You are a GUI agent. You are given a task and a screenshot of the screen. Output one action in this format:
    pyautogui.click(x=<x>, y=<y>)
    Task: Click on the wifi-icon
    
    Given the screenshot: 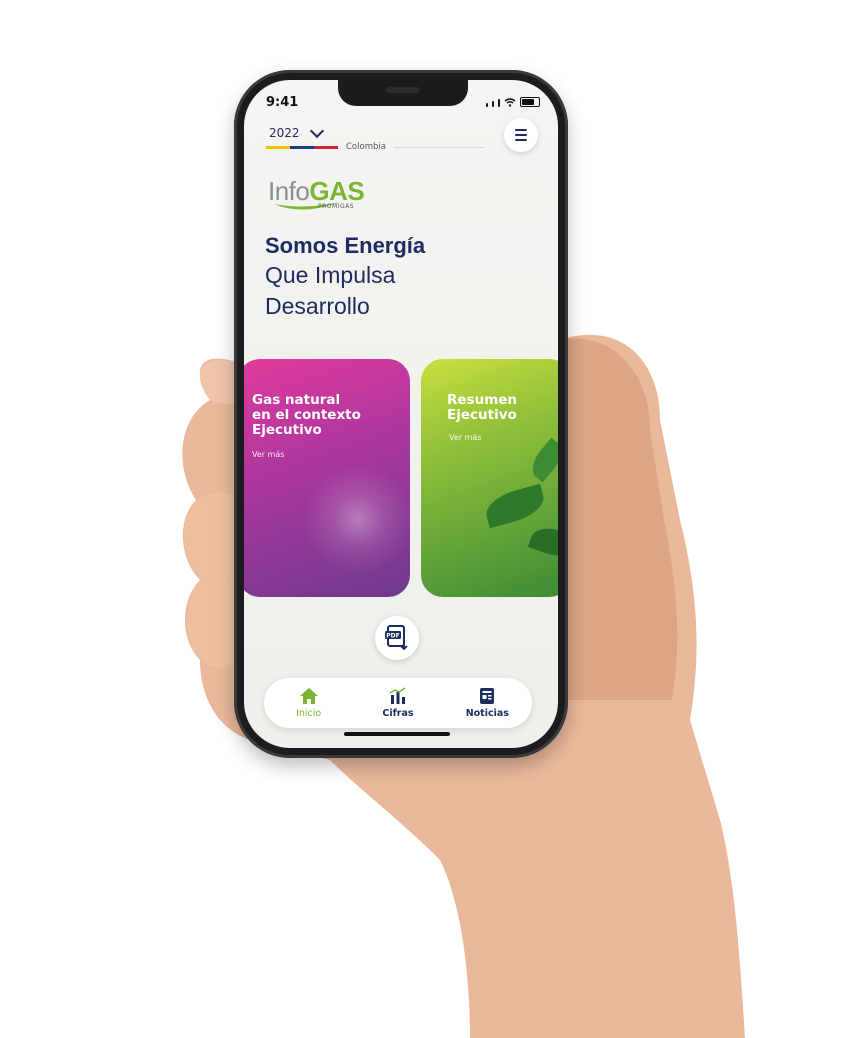 What is the action you would take?
    pyautogui.click(x=510, y=102)
    